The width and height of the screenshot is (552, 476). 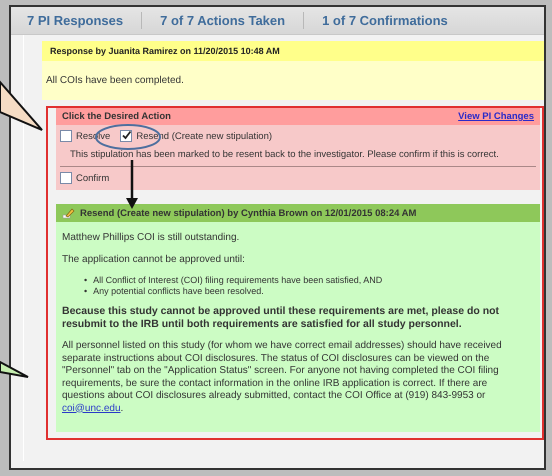 I want to click on stipulation-title: Resend (Create new stipulation) by Cynthia Brown on 12/01/2015 08:24 AM, so click(x=248, y=213).